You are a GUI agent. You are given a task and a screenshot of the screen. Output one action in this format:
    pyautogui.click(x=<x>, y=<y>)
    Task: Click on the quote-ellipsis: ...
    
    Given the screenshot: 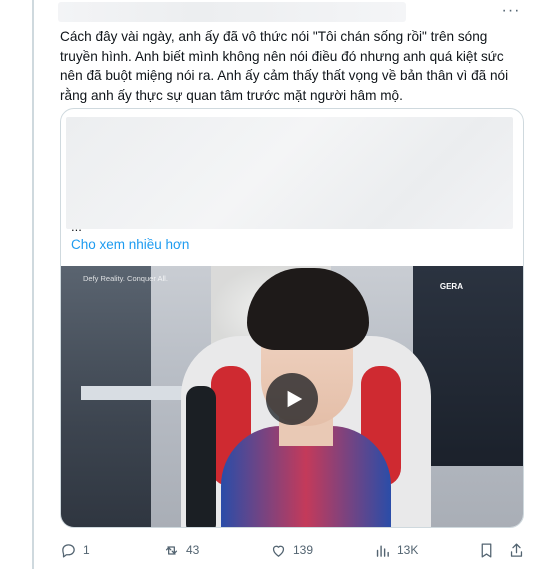 What is the action you would take?
    pyautogui.click(x=76, y=226)
    